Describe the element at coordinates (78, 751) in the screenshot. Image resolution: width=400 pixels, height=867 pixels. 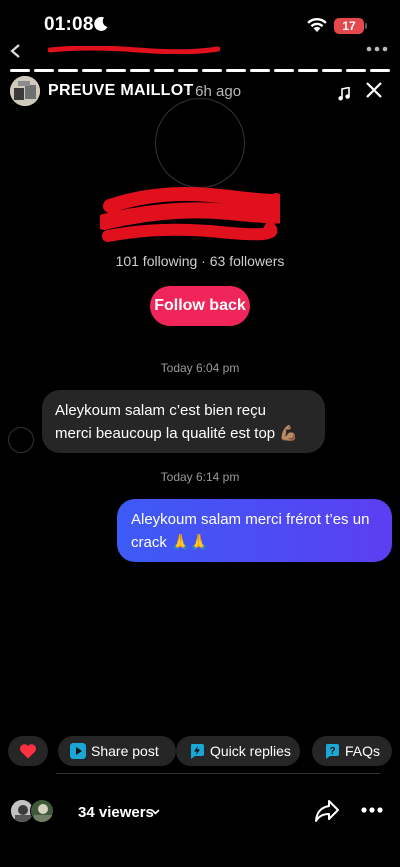
I see `play-icon` at that location.